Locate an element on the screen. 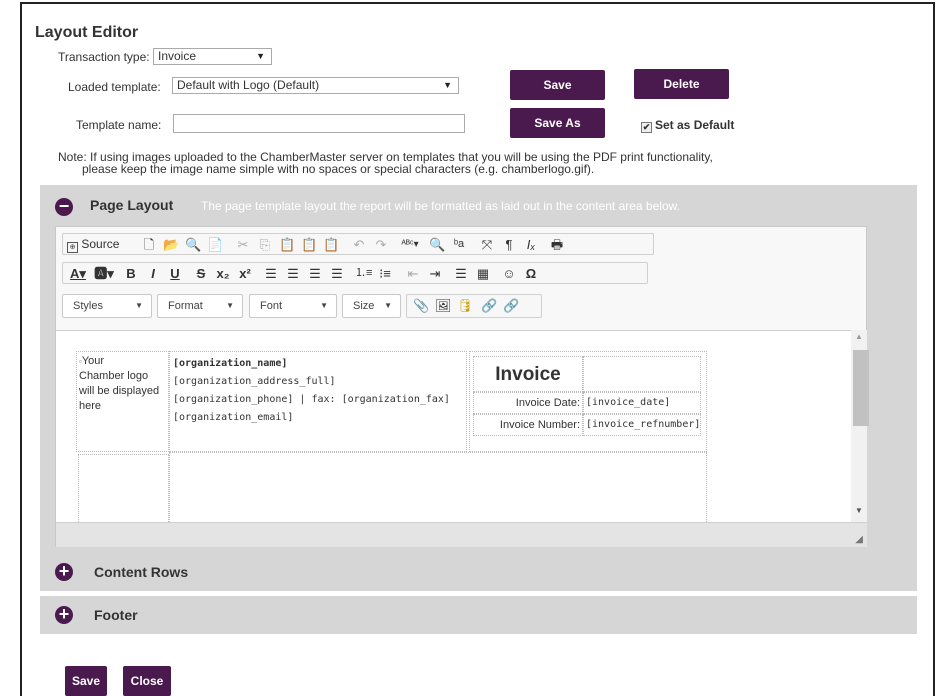 The height and width of the screenshot is (696, 939). image-icon: 🖼 is located at coordinates (443, 305).